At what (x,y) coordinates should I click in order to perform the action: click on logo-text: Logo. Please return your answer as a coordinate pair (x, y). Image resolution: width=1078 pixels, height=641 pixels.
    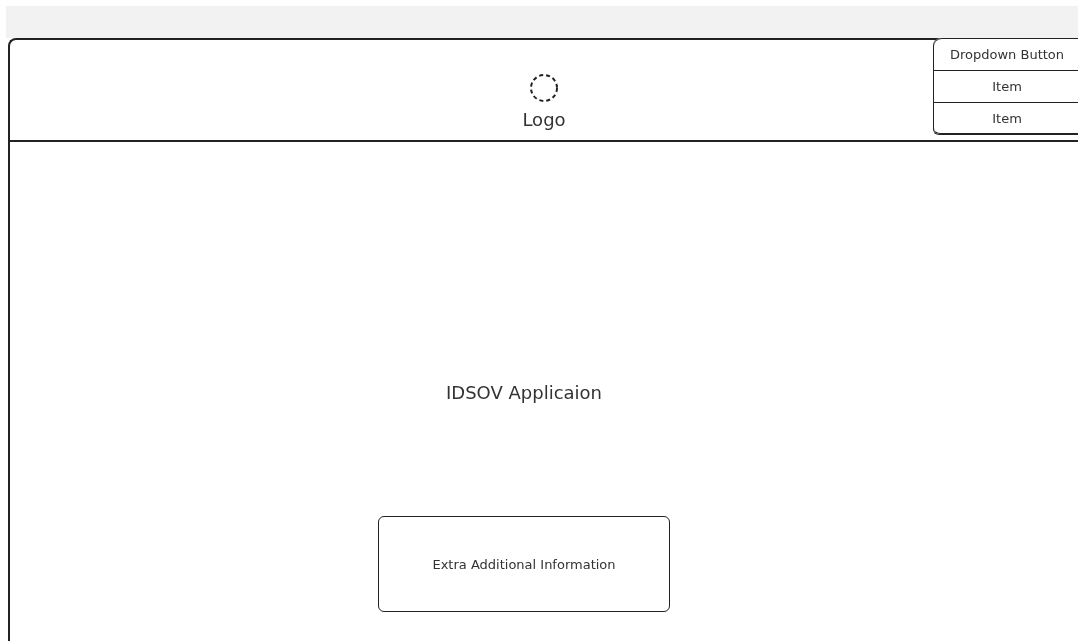
    Looking at the image, I should click on (544, 119).